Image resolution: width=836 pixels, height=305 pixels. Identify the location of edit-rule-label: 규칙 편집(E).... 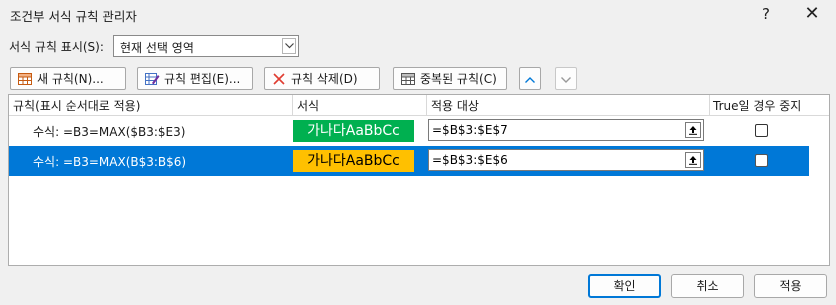
(202, 79).